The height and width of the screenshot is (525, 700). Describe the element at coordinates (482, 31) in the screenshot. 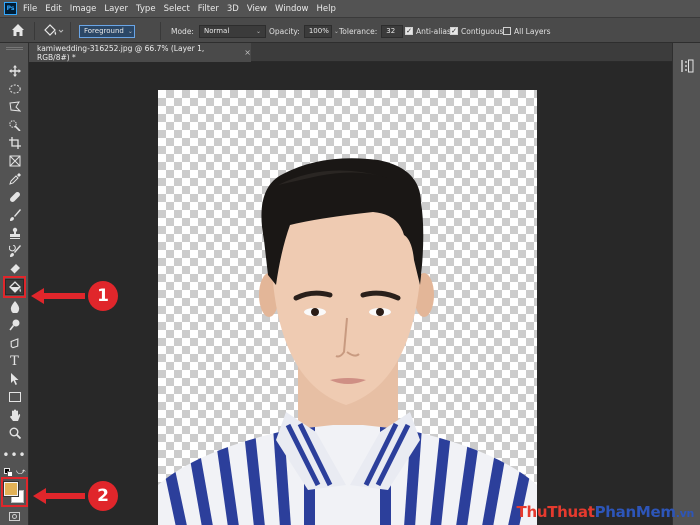

I see `contiguous-label: Contiguous` at that location.